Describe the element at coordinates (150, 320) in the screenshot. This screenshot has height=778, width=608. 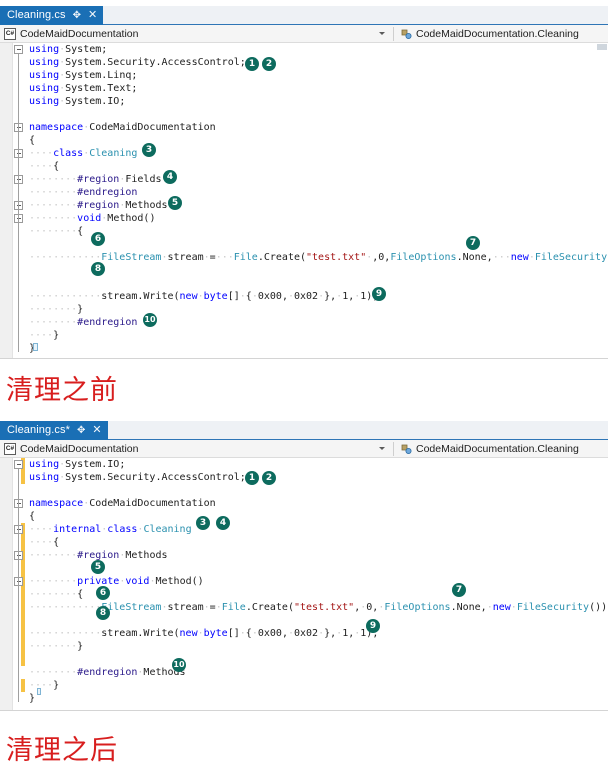
I see `callout-badge-10: 10` at that location.